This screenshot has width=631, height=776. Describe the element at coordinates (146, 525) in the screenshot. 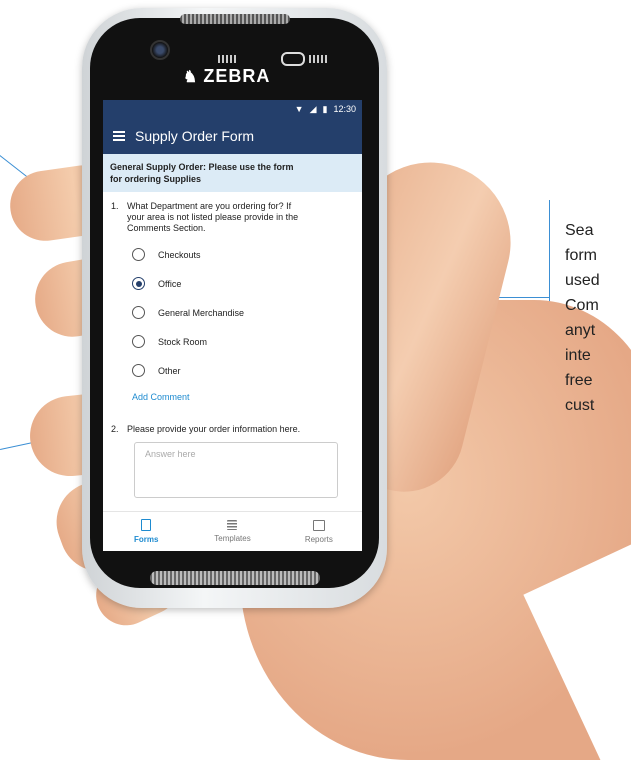

I see `forms-icon` at that location.